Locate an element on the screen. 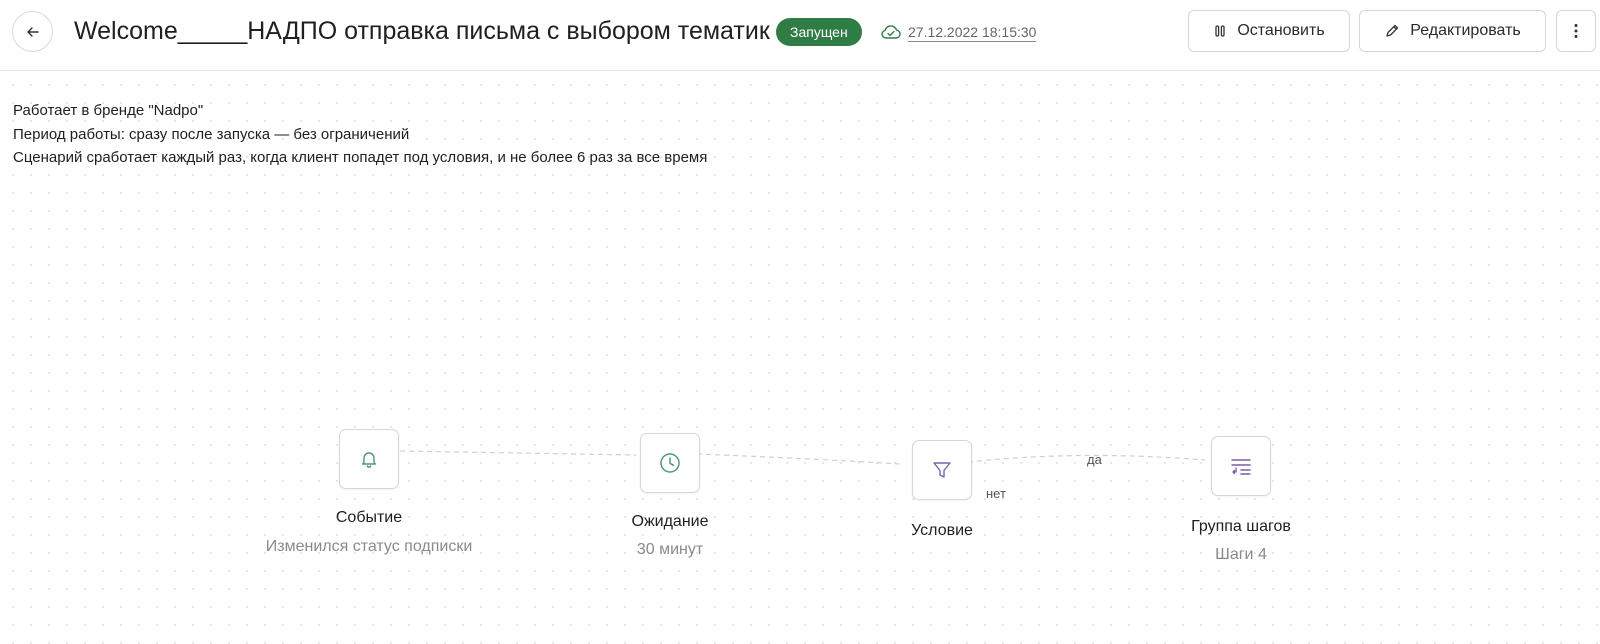 This screenshot has height=644, width=1600. connector-event-wait is located at coordinates (518, 453).